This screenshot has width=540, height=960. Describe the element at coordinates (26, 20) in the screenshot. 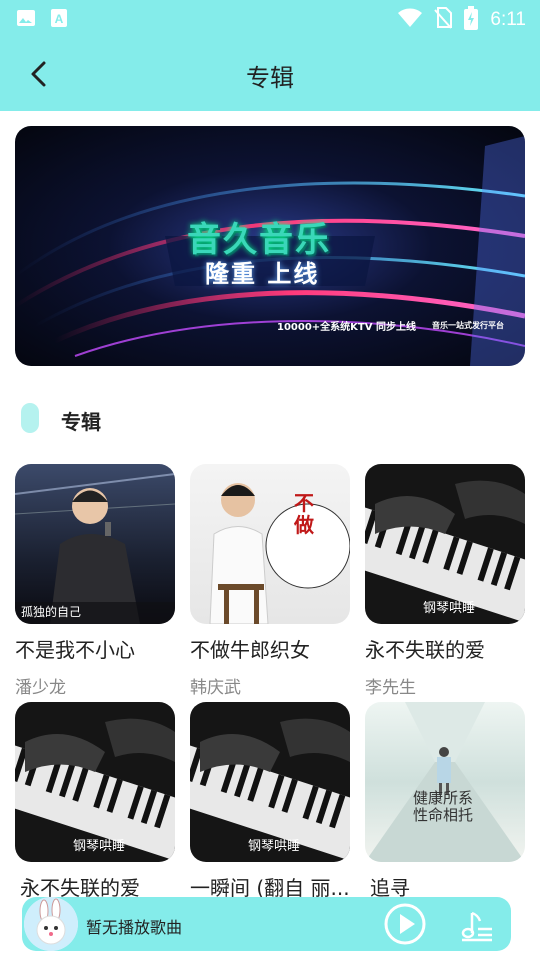

I see `gallery-icon` at that location.